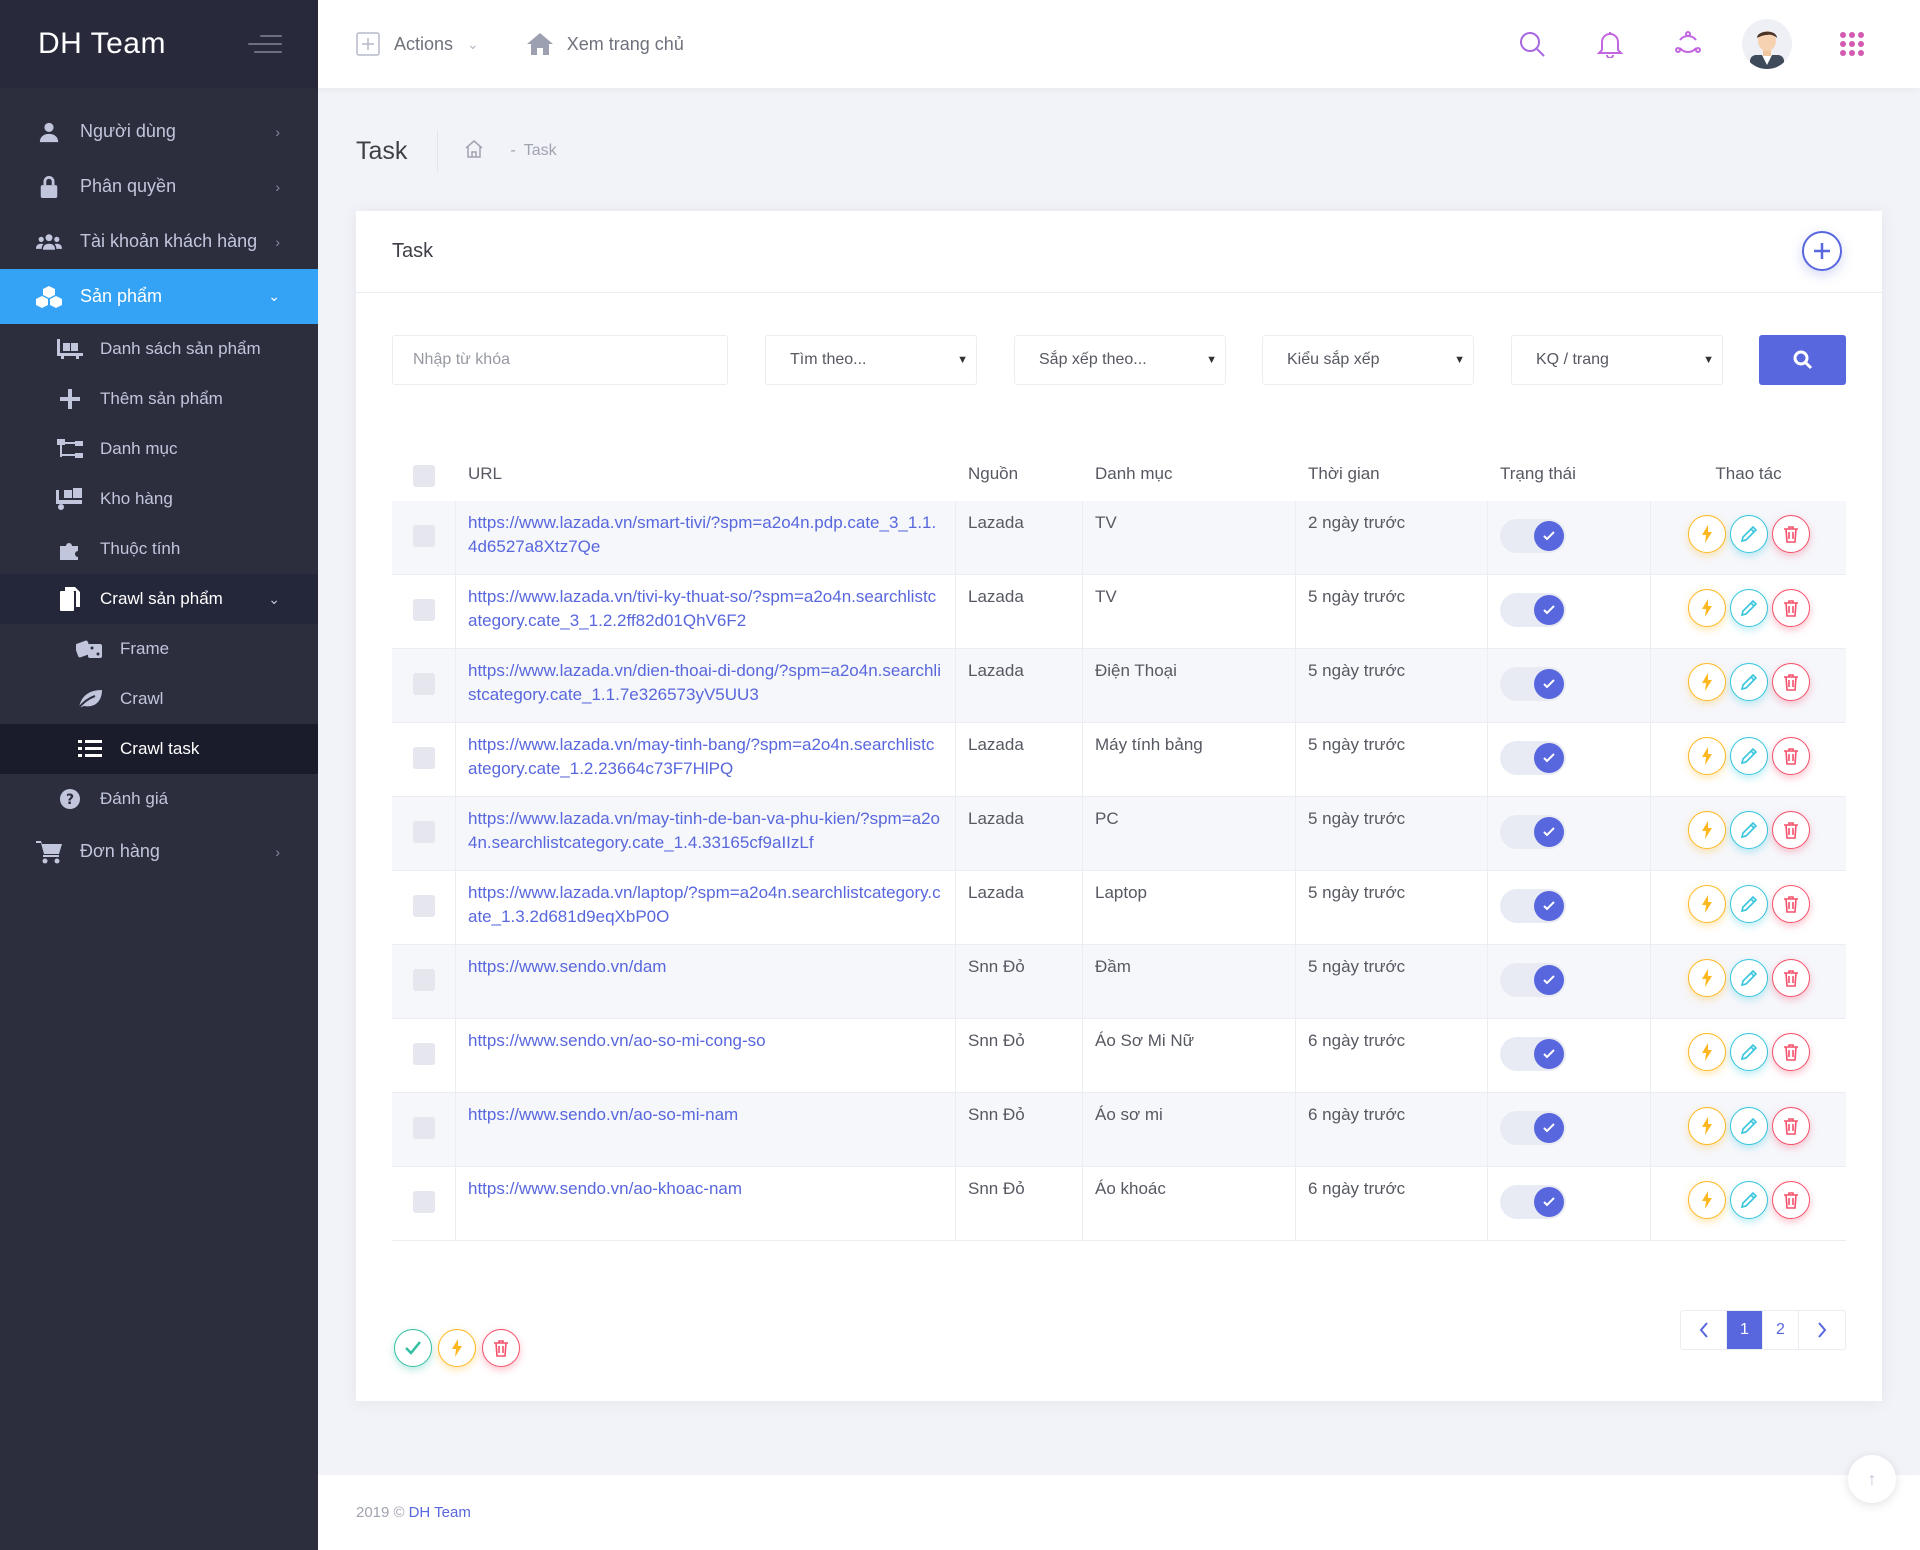 The height and width of the screenshot is (1550, 1920). What do you see at coordinates (1688, 44) in the screenshot?
I see `sync-icon` at bounding box center [1688, 44].